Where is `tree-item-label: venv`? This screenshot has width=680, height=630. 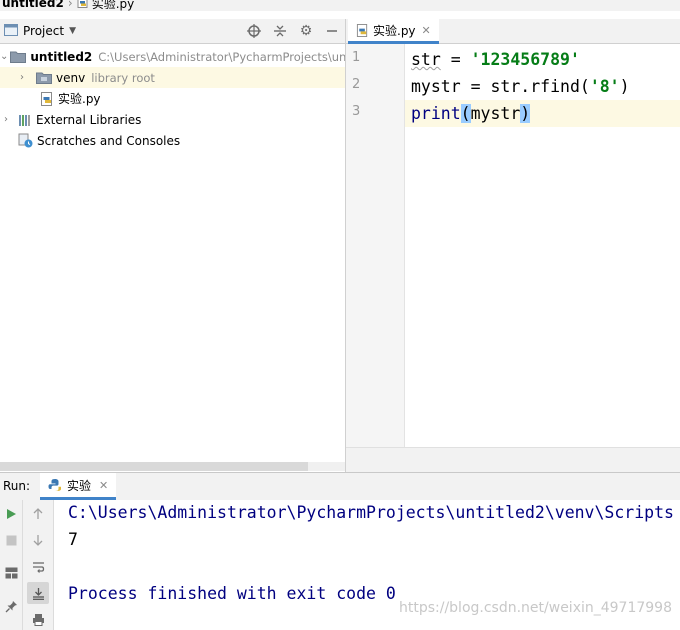
tree-item-label: venv is located at coordinates (71, 77).